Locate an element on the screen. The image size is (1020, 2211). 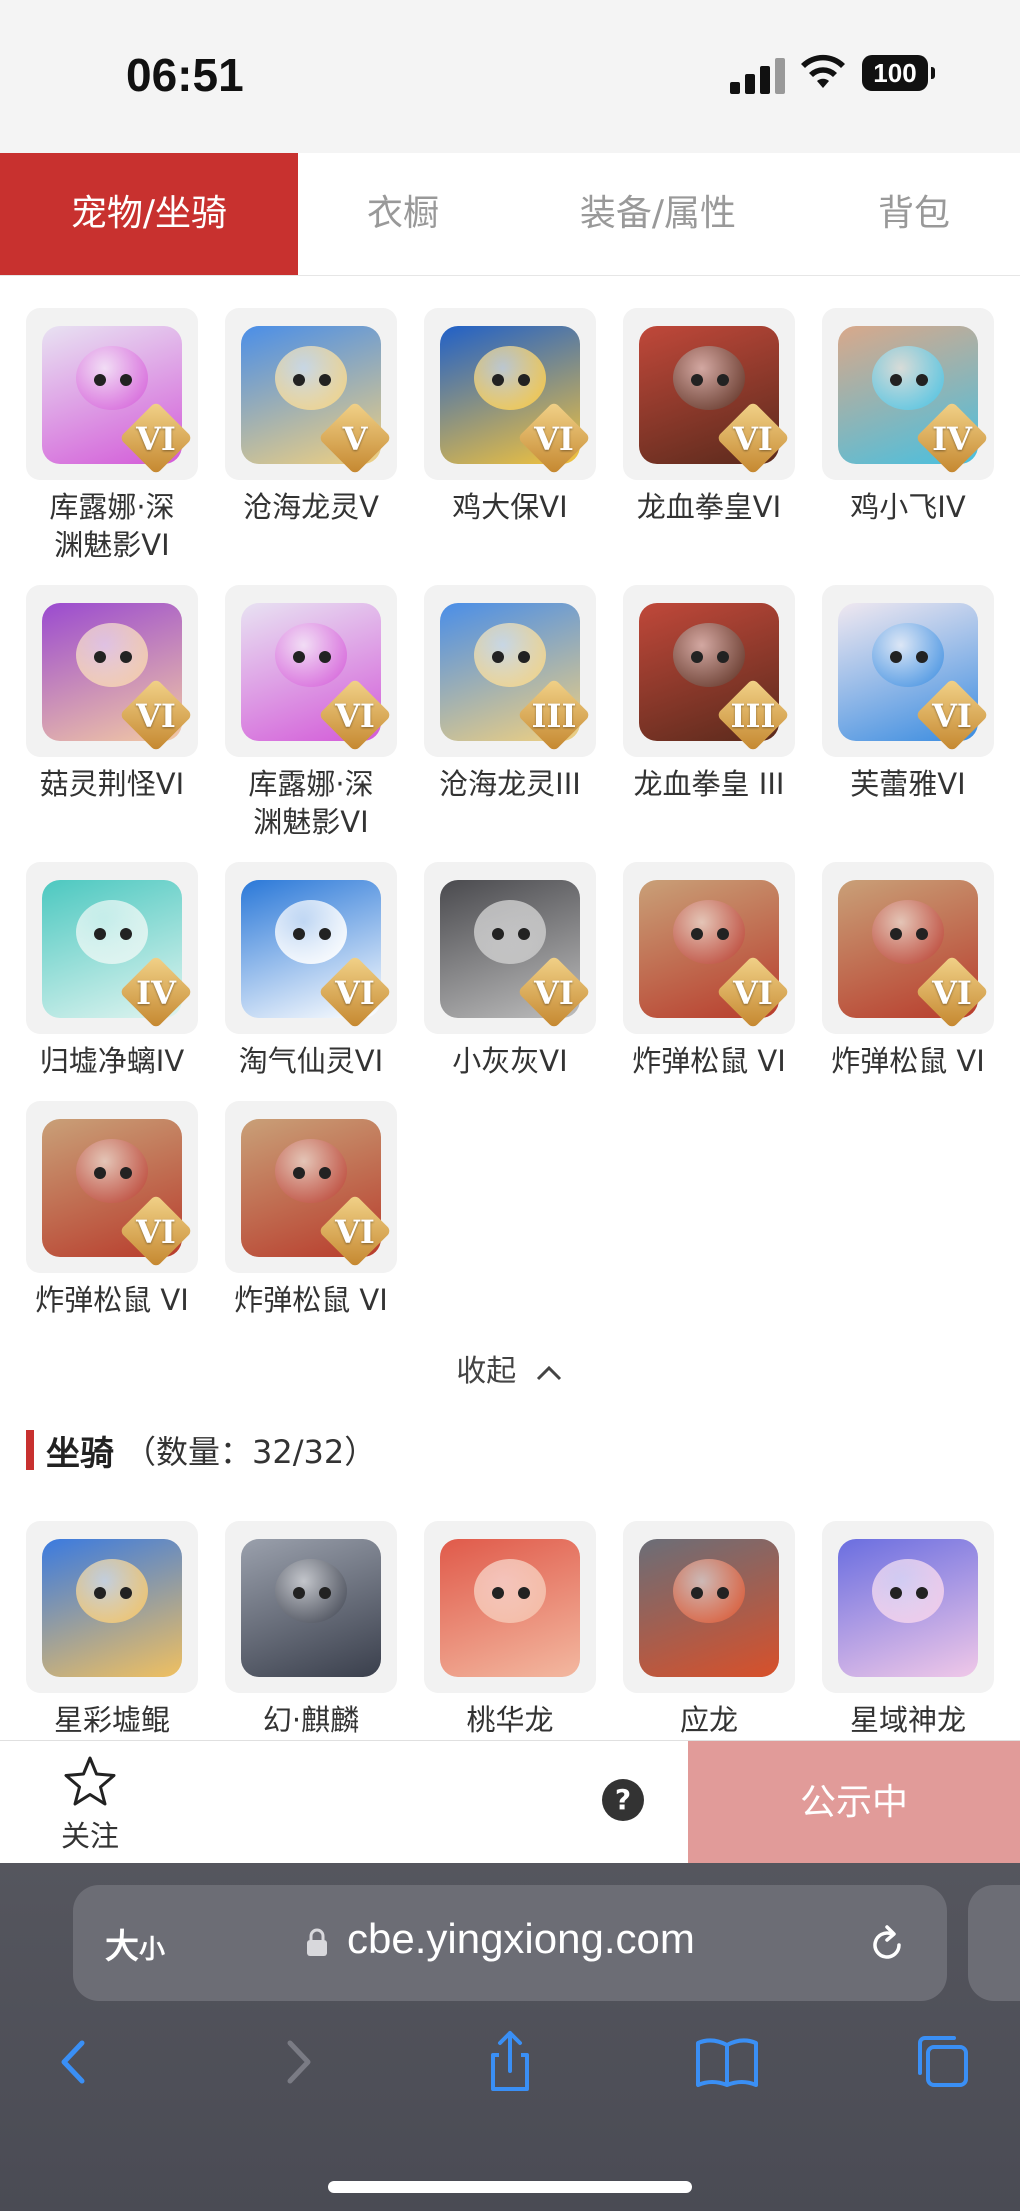
tab-backpack: 背包 is located at coordinates (914, 214).